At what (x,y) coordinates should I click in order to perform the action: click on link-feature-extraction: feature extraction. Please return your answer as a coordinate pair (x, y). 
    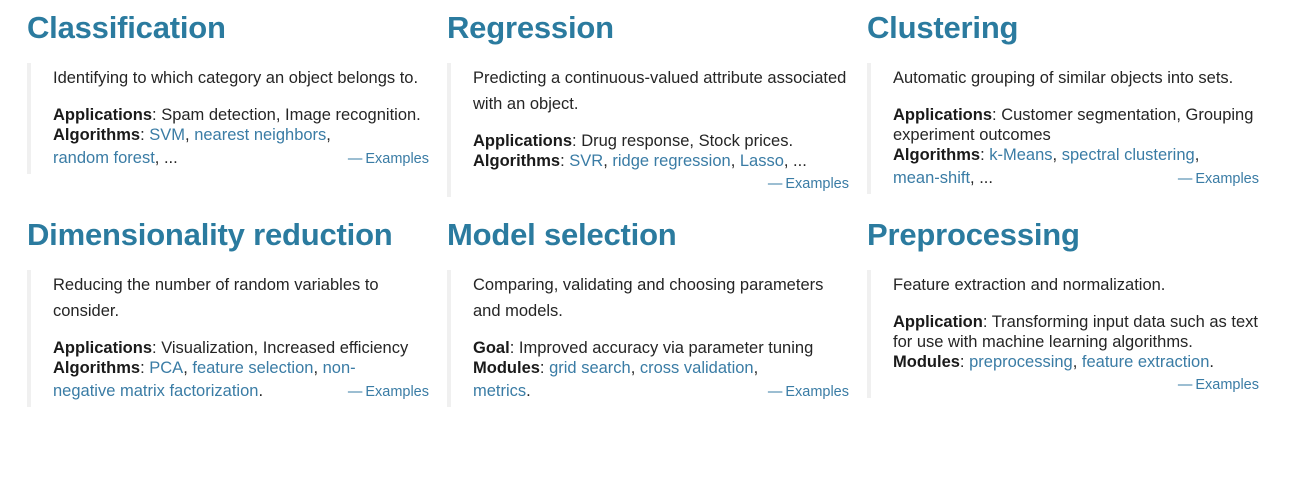
    Looking at the image, I should click on (1146, 362).